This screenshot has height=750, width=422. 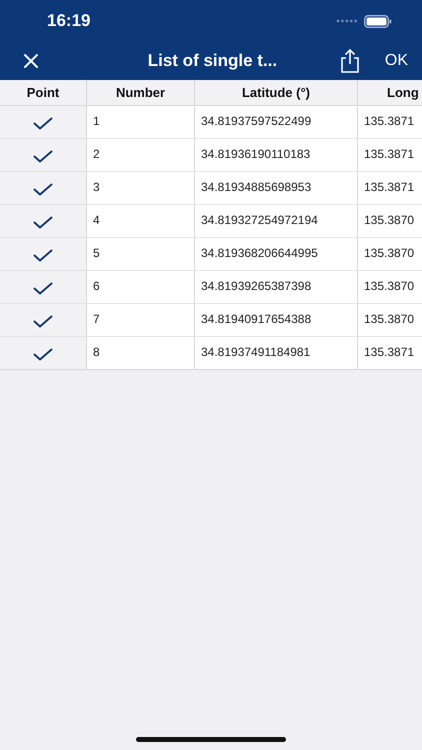 What do you see at coordinates (43, 92) in the screenshot?
I see `column-header: Point` at bounding box center [43, 92].